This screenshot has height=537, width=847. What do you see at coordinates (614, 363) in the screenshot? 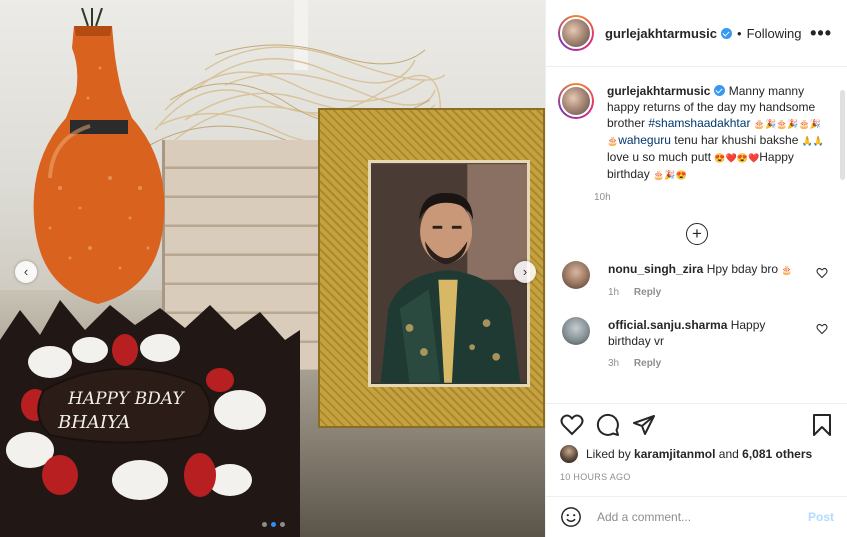
I see `comment-time: 3h` at bounding box center [614, 363].